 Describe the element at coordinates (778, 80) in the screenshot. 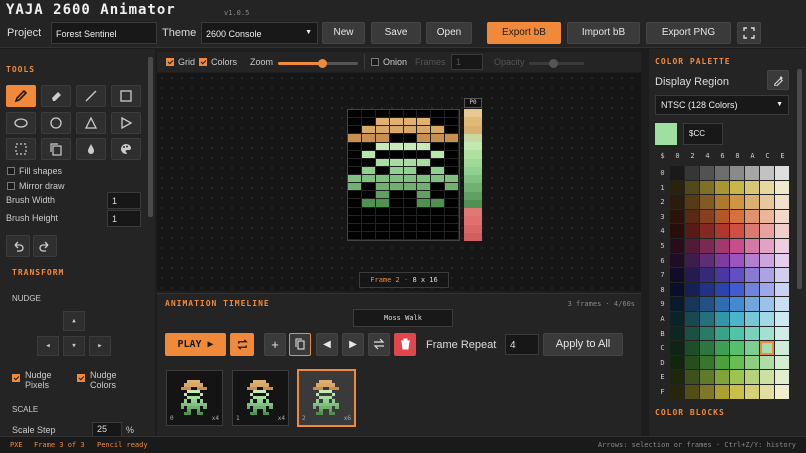

I see `eyedropper-button` at that location.